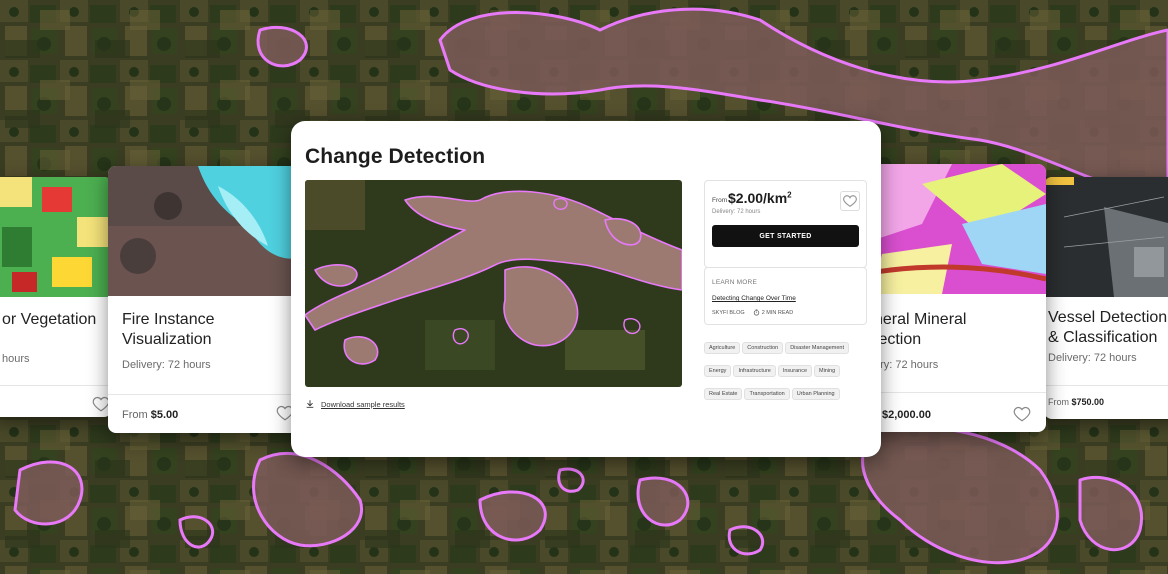 The width and height of the screenshot is (1168, 574). I want to click on change-detection-sample-map, so click(493, 283).